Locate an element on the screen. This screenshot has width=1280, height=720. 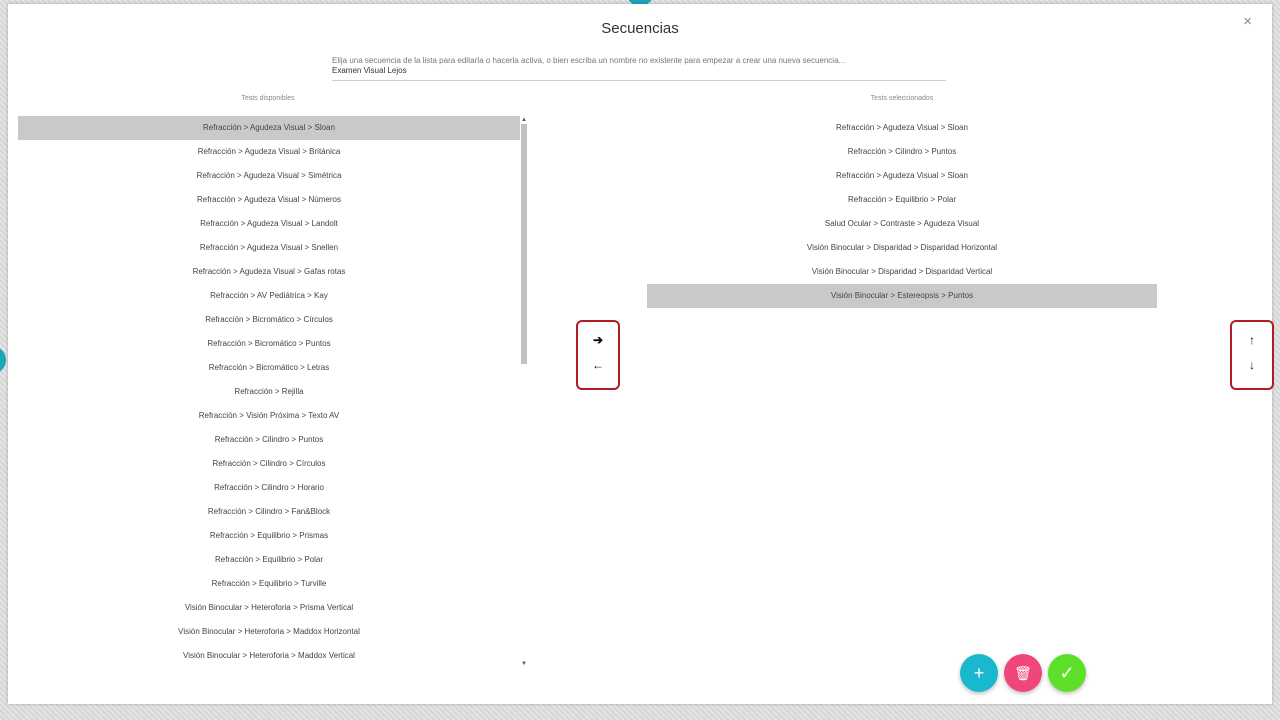
confirm-button: ✓ is located at coordinates (1067, 673).